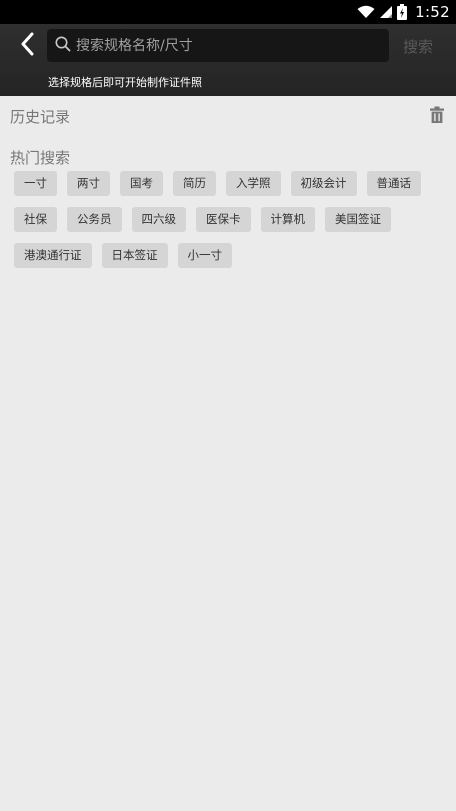 This screenshot has height=811, width=456. Describe the element at coordinates (366, 12) in the screenshot. I see `wifi-icon` at that location.